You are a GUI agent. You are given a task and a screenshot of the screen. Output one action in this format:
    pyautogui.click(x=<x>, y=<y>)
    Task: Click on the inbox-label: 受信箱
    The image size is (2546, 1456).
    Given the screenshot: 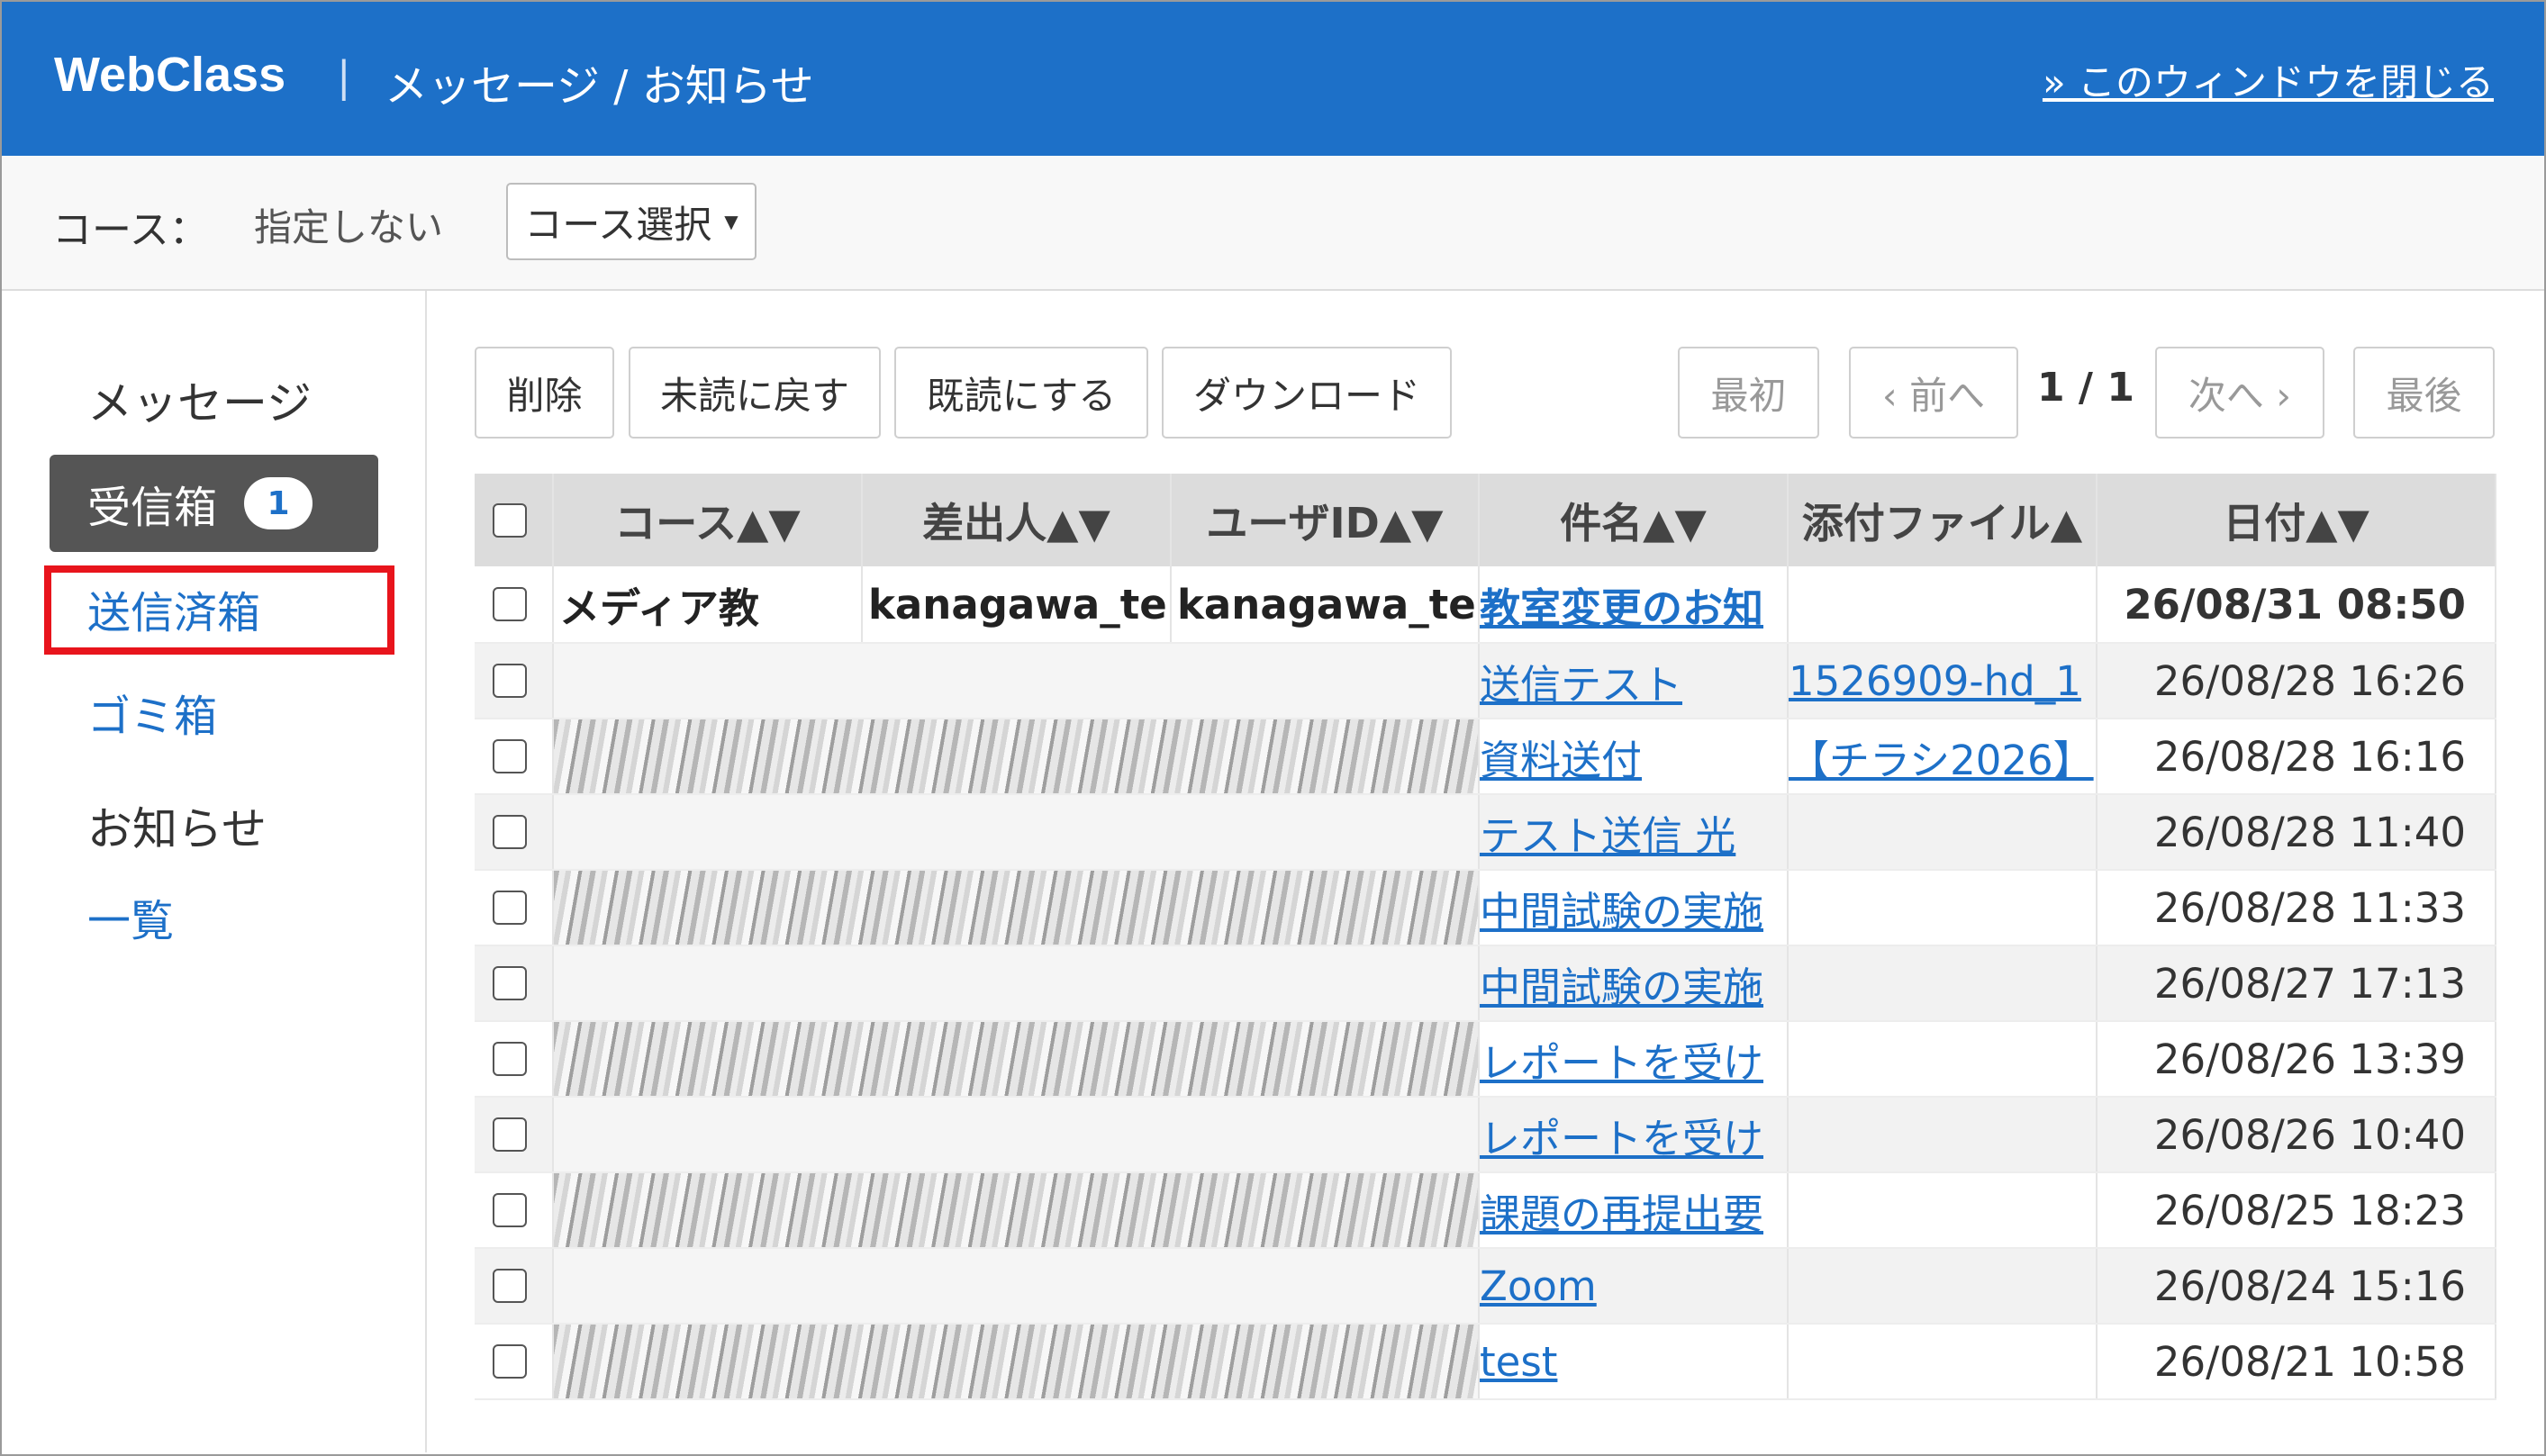 What is the action you would take?
    pyautogui.click(x=152, y=508)
    